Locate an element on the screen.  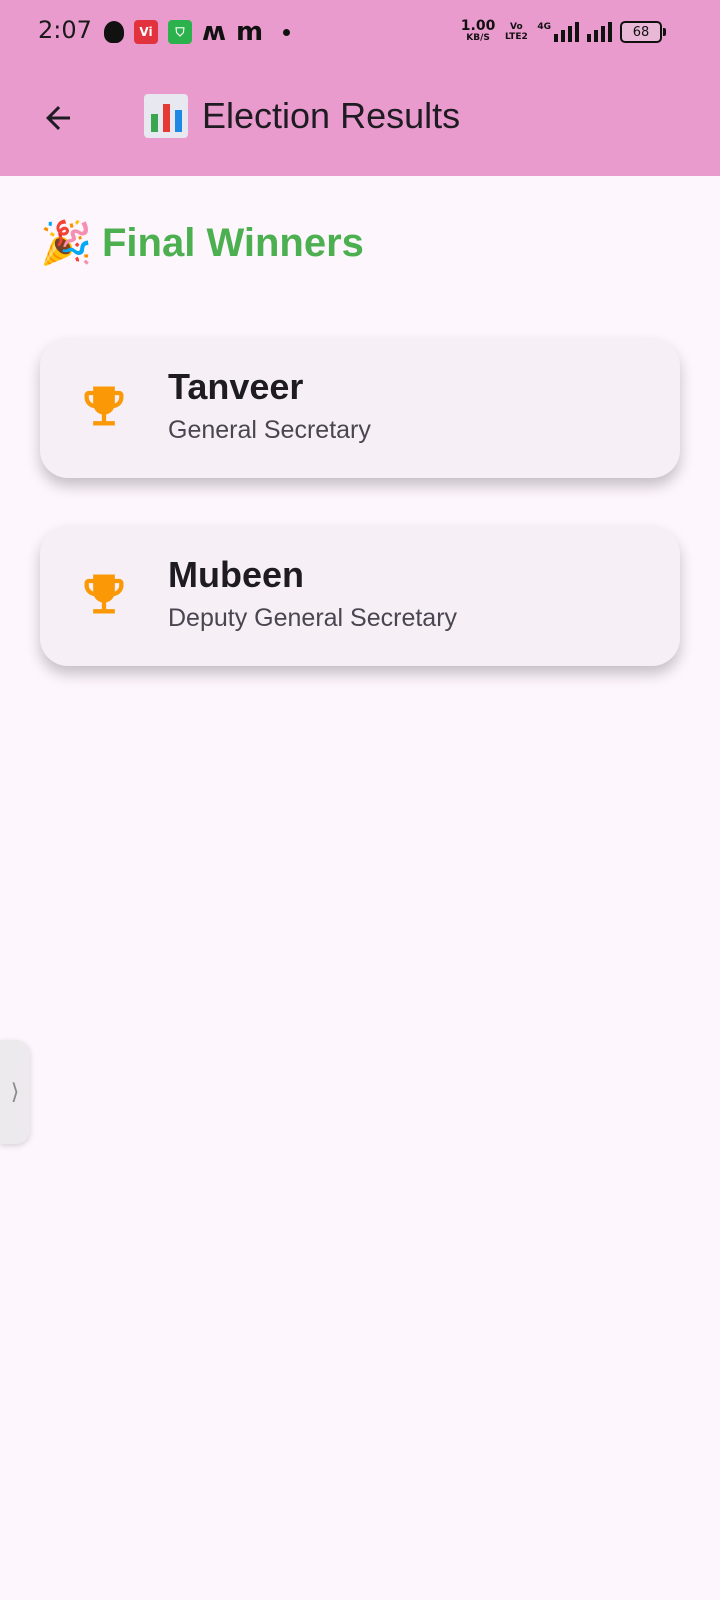
winner-card: Tanveer General Secretary is located at coordinates (360, 408).